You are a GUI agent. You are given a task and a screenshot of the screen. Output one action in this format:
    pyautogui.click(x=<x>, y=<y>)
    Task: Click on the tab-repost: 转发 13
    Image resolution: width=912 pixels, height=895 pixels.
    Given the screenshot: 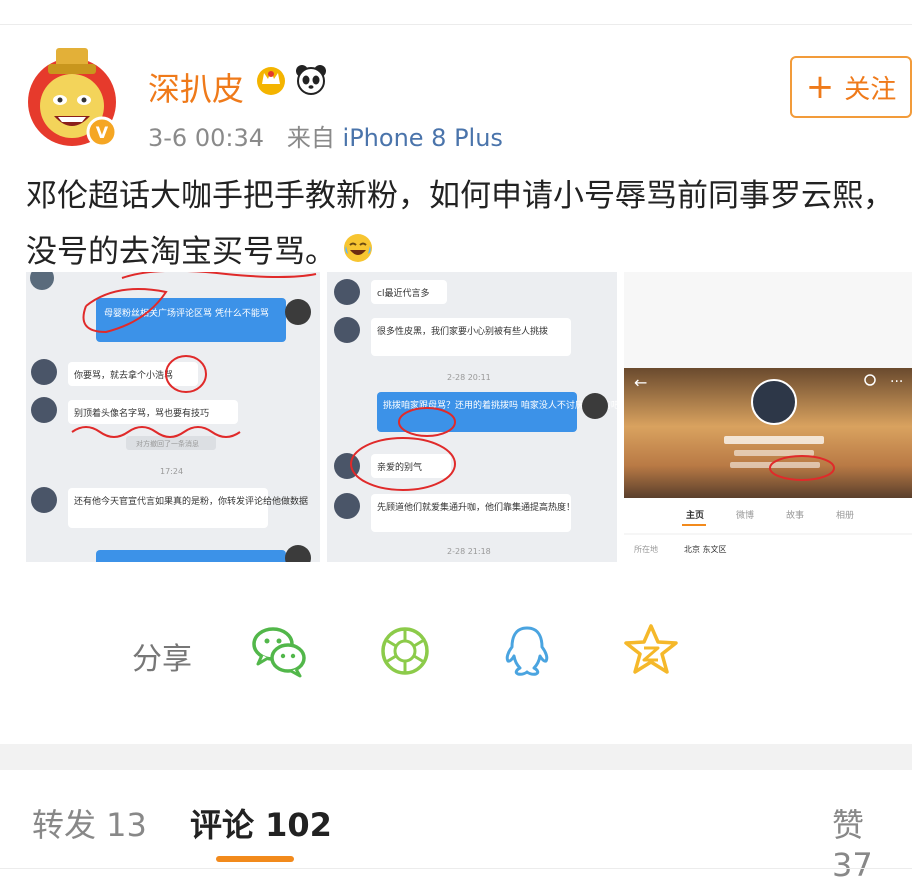 What is the action you would take?
    pyautogui.click(x=89, y=823)
    